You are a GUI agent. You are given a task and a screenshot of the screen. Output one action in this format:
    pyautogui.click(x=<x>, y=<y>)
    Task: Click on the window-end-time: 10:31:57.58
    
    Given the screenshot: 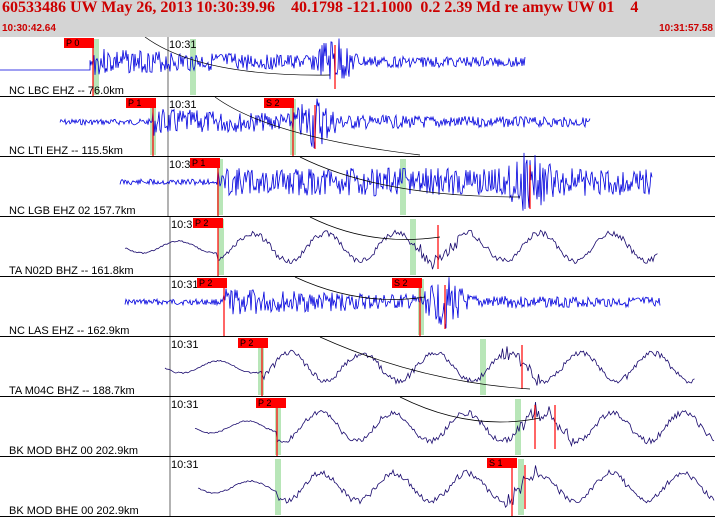 What is the action you would take?
    pyautogui.click(x=686, y=28)
    